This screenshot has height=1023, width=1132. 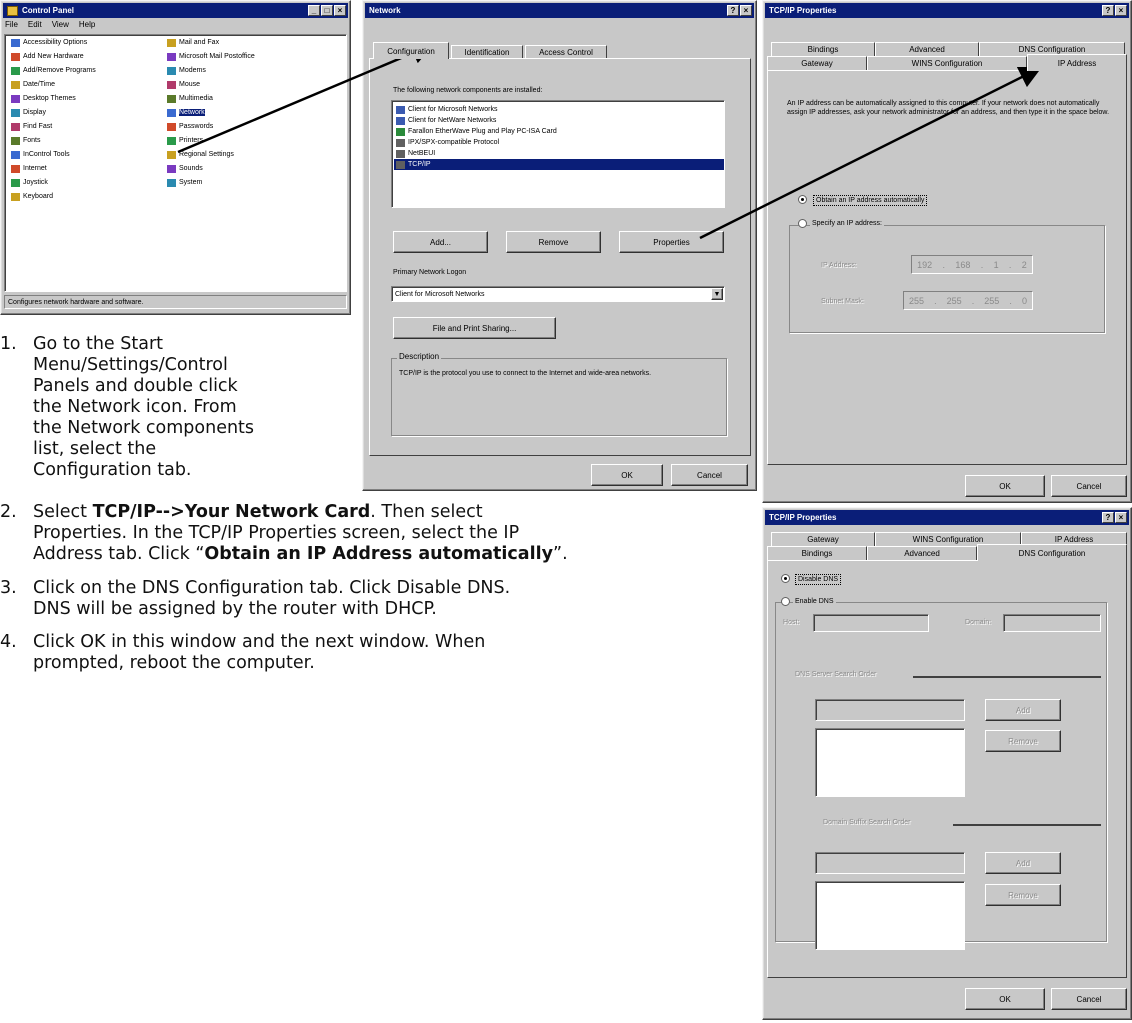 What do you see at coordinates (185, 168) in the screenshot?
I see `control-panel-item-sounds: Sounds` at bounding box center [185, 168].